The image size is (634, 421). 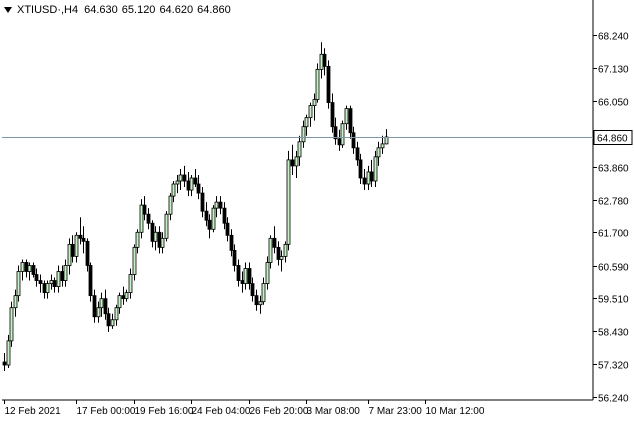 What do you see at coordinates (613, 333) in the screenshot?
I see `y-tick-label: 58.430` at bounding box center [613, 333].